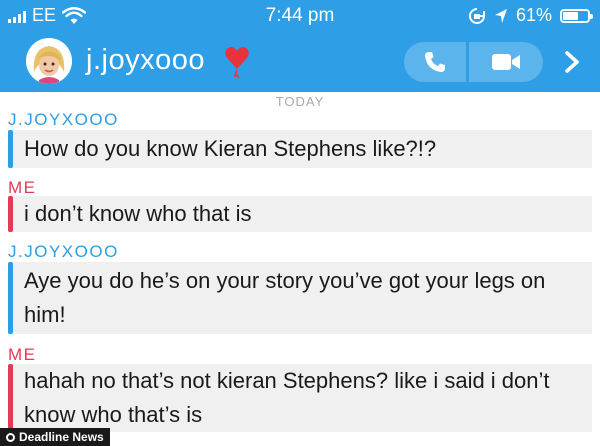 The width and height of the screenshot is (600, 446). What do you see at coordinates (300, 214) in the screenshot?
I see `message-bubble: i don’t know who that is` at bounding box center [300, 214].